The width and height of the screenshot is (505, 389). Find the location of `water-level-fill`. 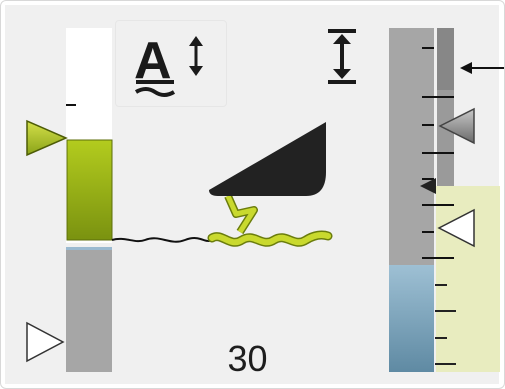

water-level-fill is located at coordinates (411, 318).